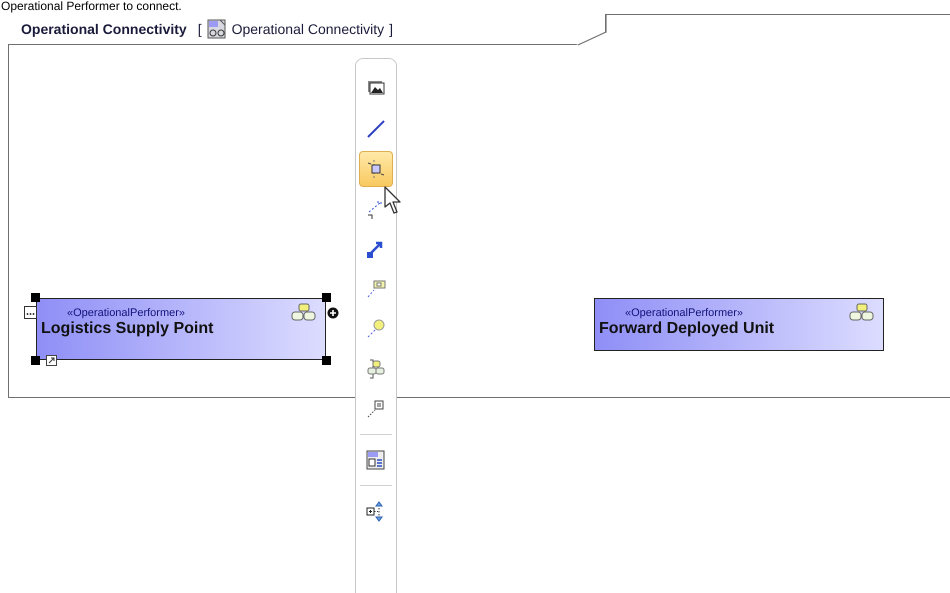  What do you see at coordinates (376, 289) in the screenshot?
I see `note-link-icon` at bounding box center [376, 289].